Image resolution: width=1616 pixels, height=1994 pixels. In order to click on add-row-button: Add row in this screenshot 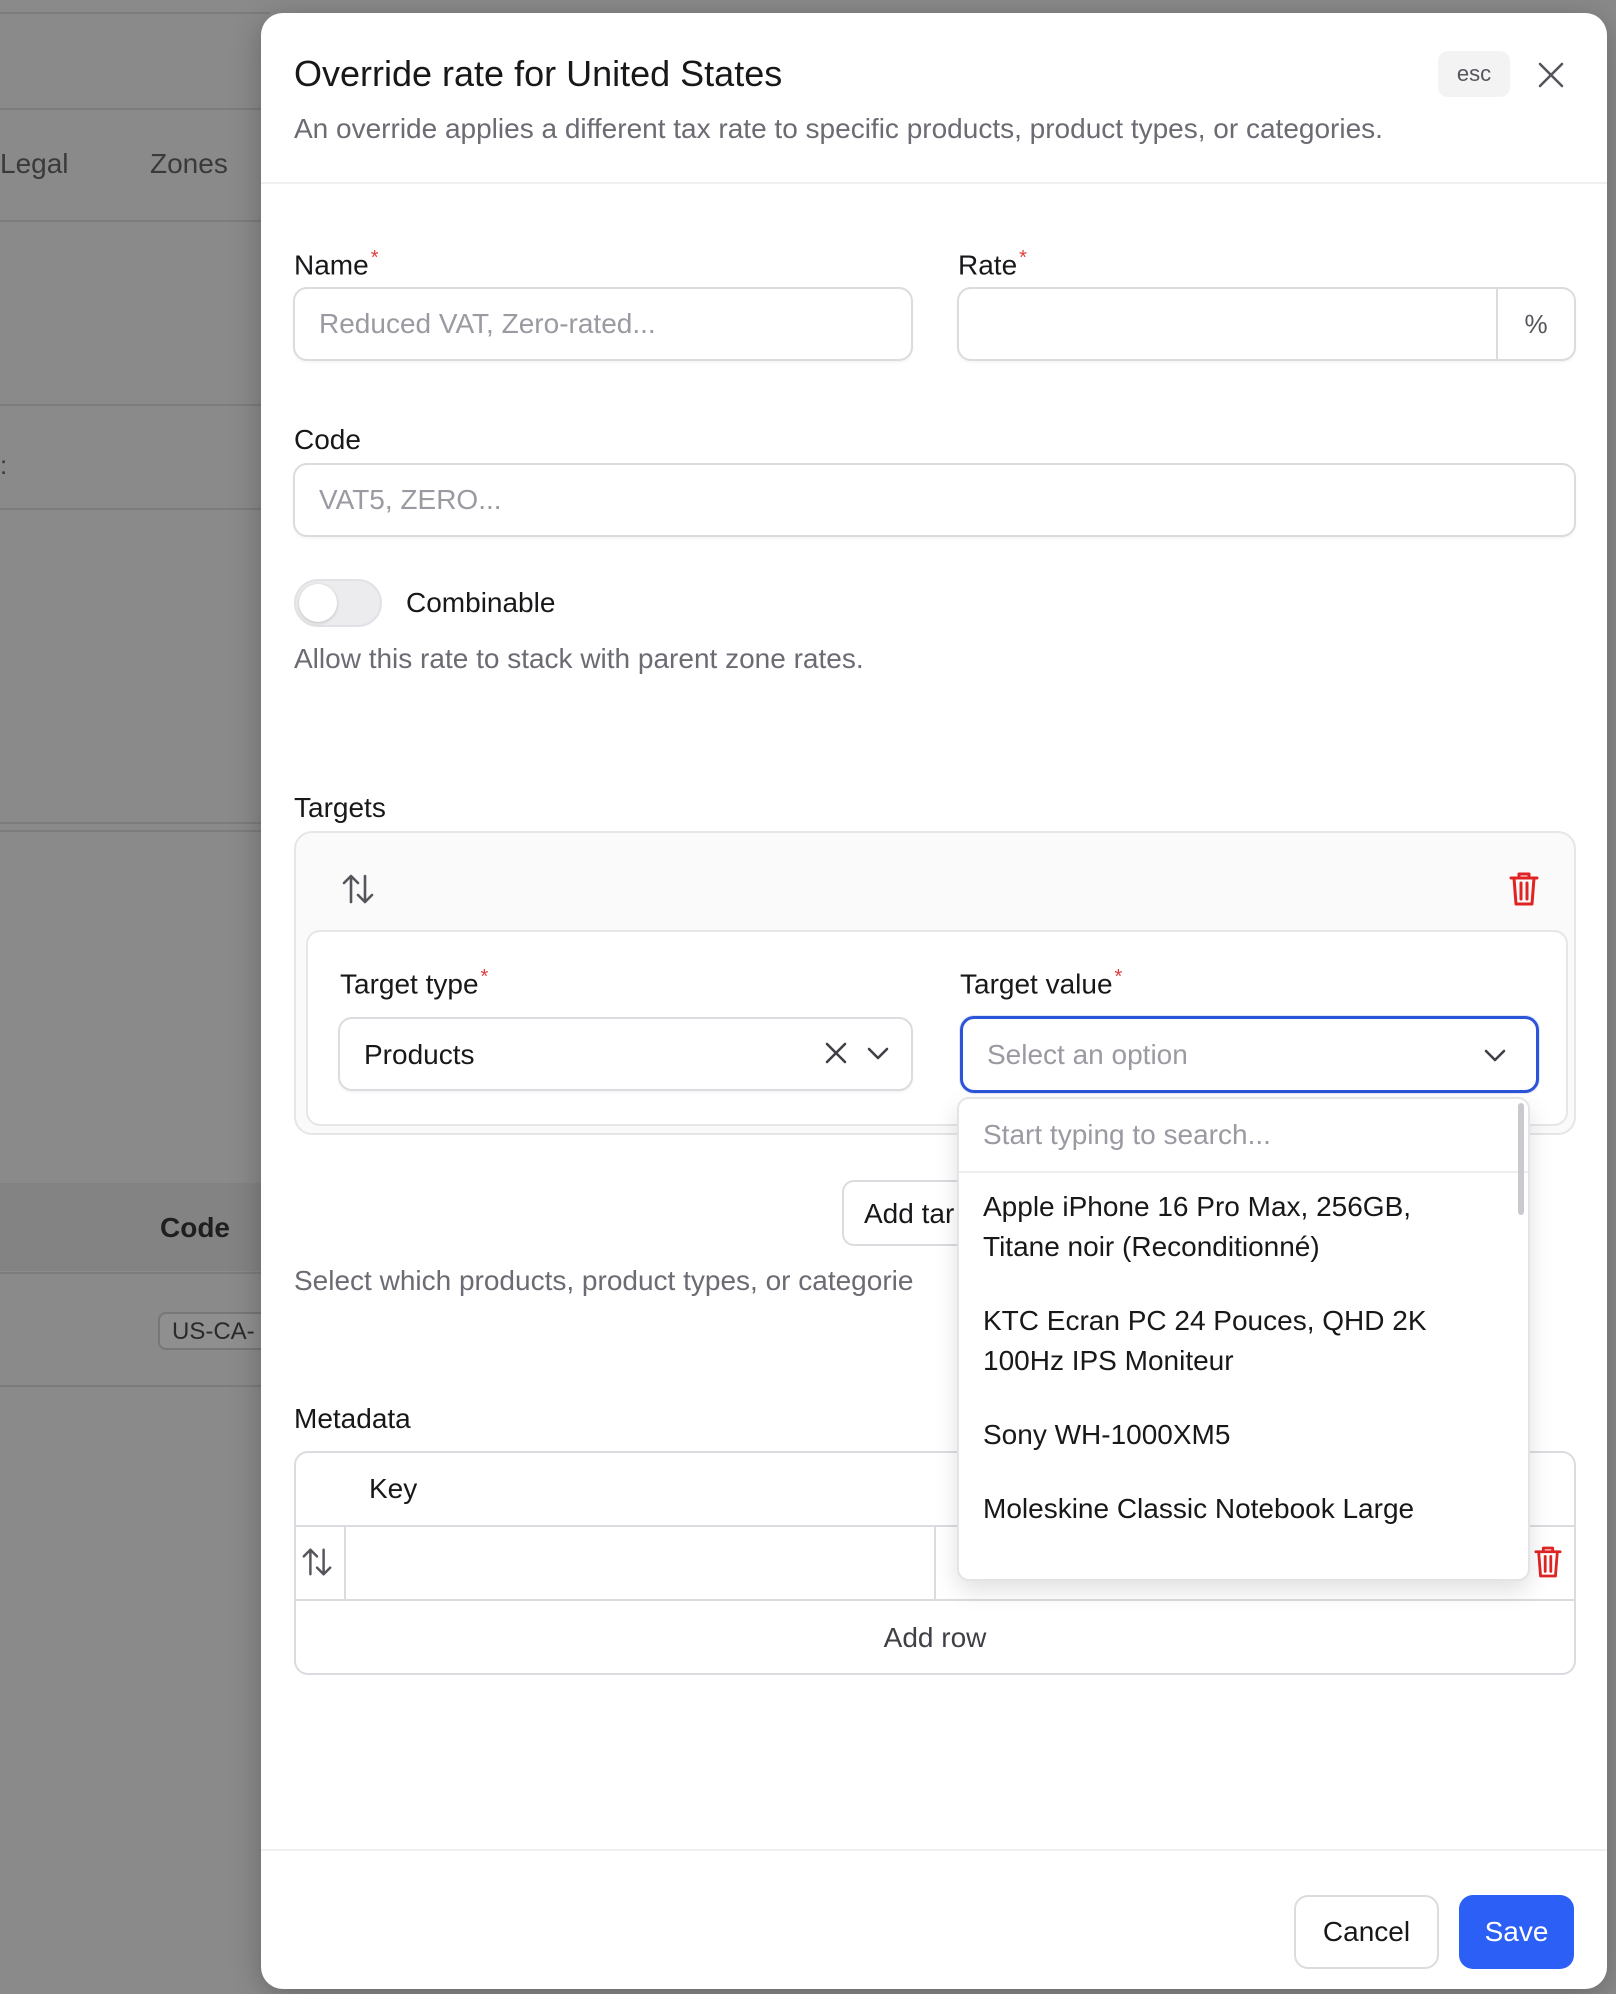, I will do `click(935, 1637)`.